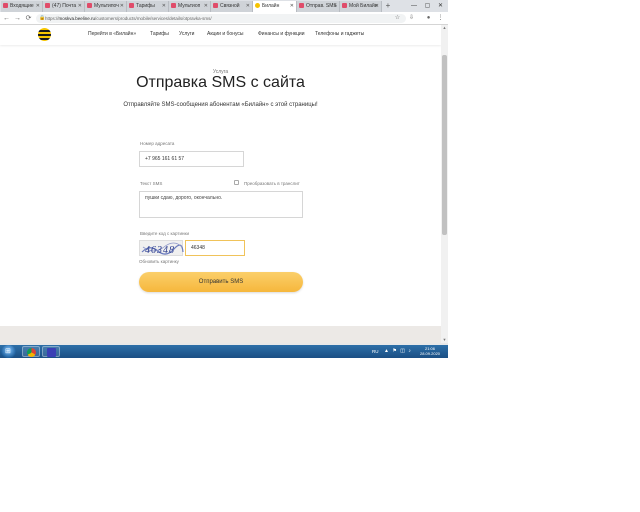 Image resolution: width=640 pixels, height=512 pixels. I want to click on tab-4: Мультиоп ✕, so click(190, 6).